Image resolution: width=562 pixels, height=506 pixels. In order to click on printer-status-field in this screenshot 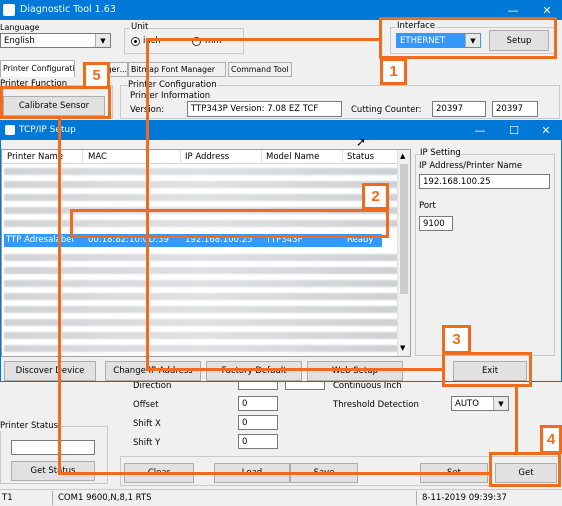, I will do `click(53, 447)`.